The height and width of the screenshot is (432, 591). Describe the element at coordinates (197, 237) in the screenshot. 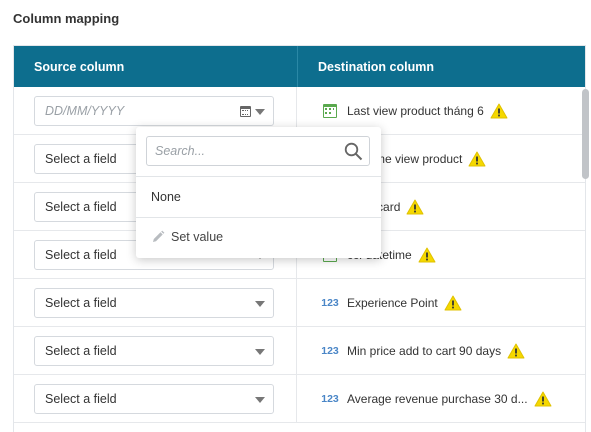

I see `set-value-label: Set value` at that location.